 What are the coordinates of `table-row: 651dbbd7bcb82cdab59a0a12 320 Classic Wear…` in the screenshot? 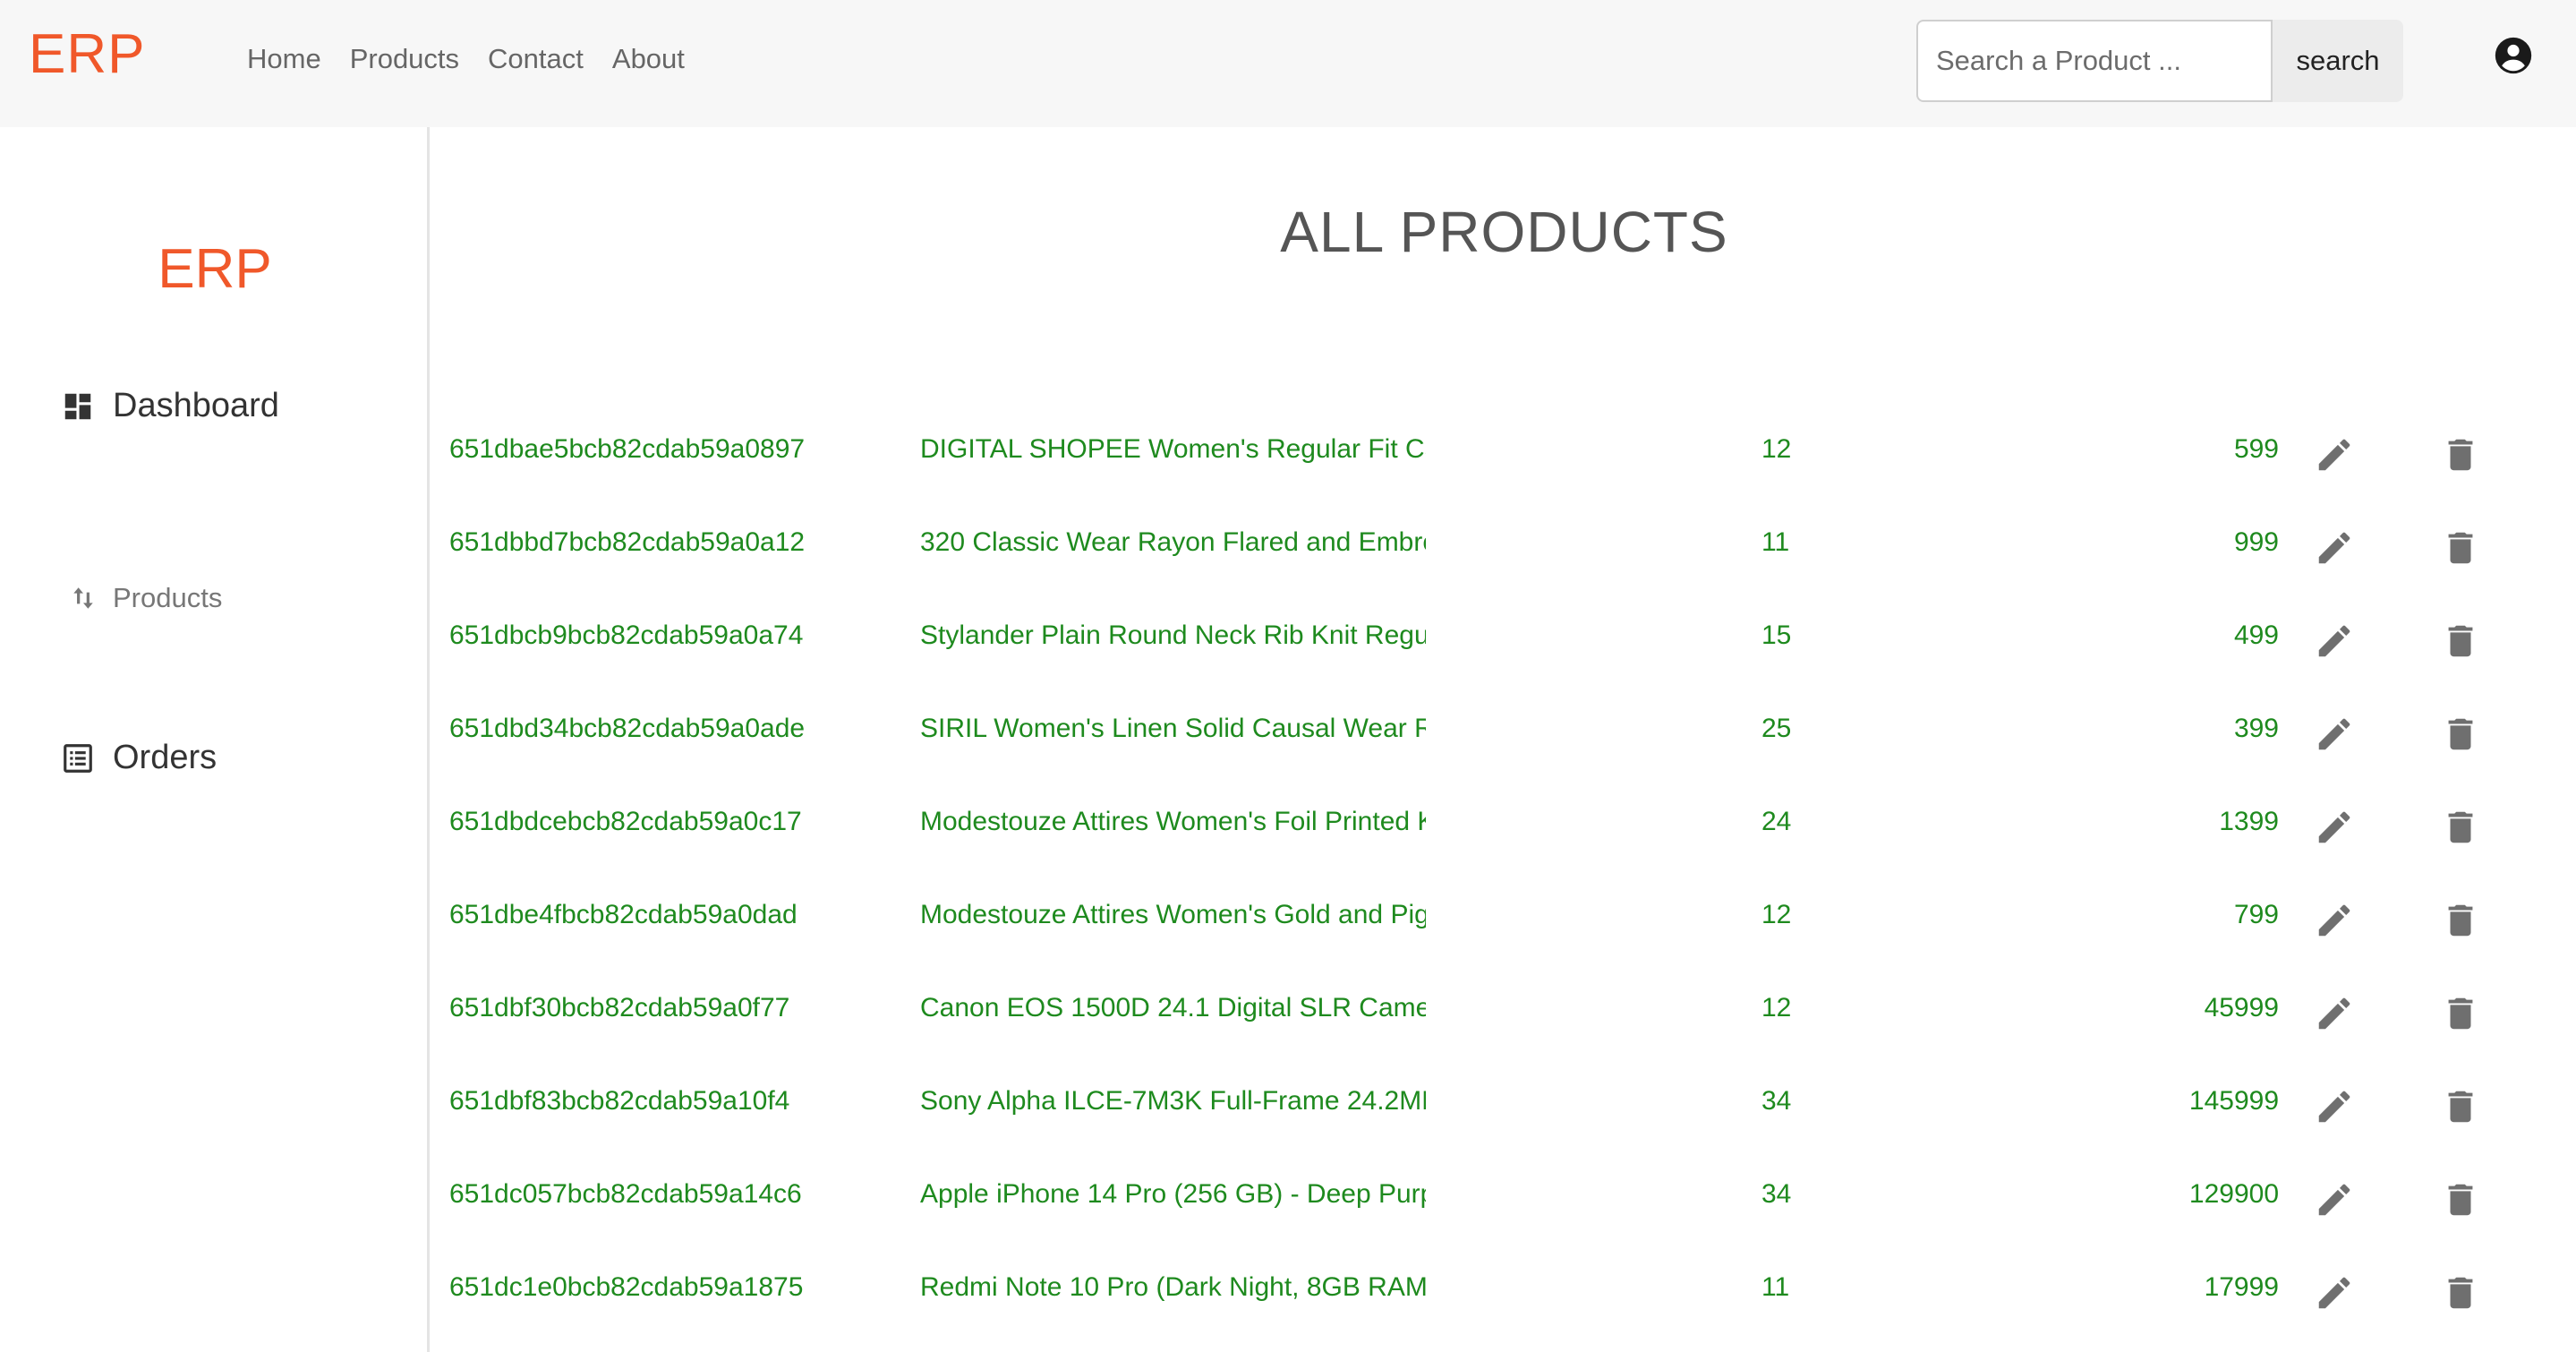 It's located at (1504, 553).